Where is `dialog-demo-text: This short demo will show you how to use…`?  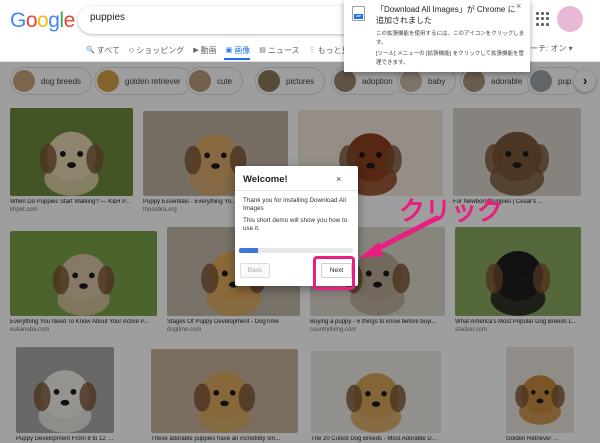 dialog-demo-text: This short demo will show you how to use… is located at coordinates (295, 224).